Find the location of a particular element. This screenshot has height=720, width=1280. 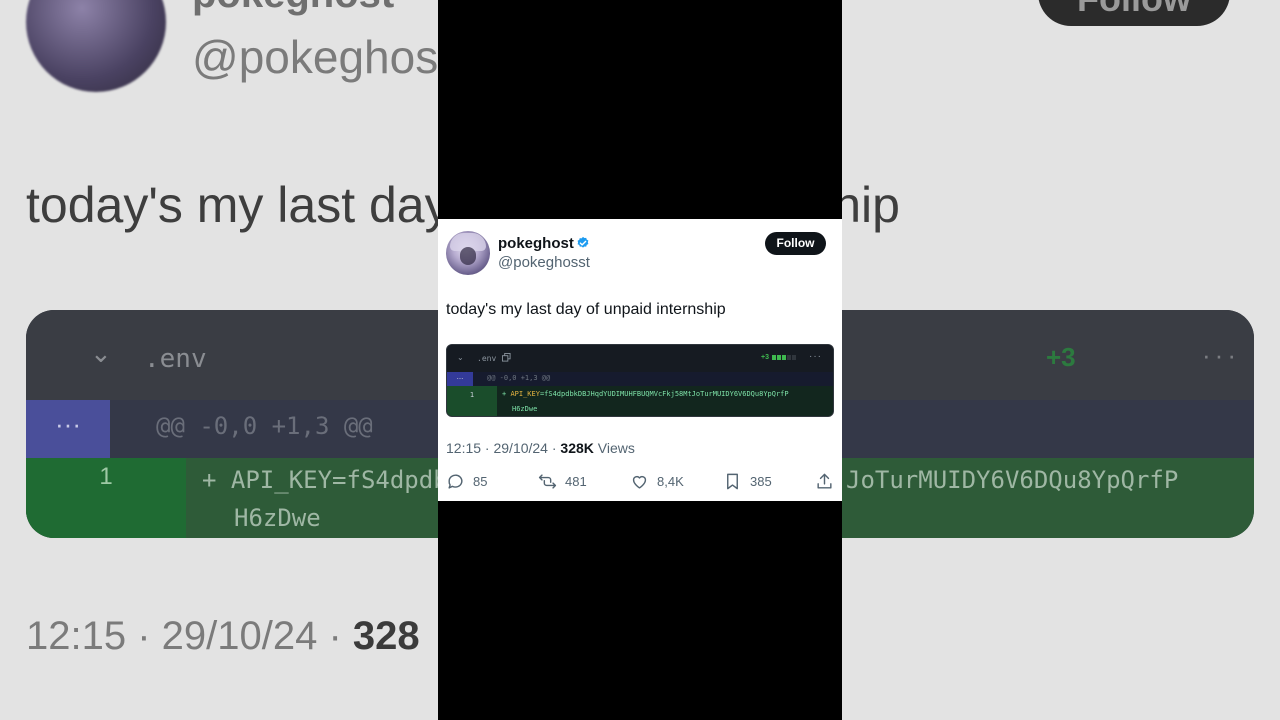

like-button: 8,4K is located at coordinates (657, 481).